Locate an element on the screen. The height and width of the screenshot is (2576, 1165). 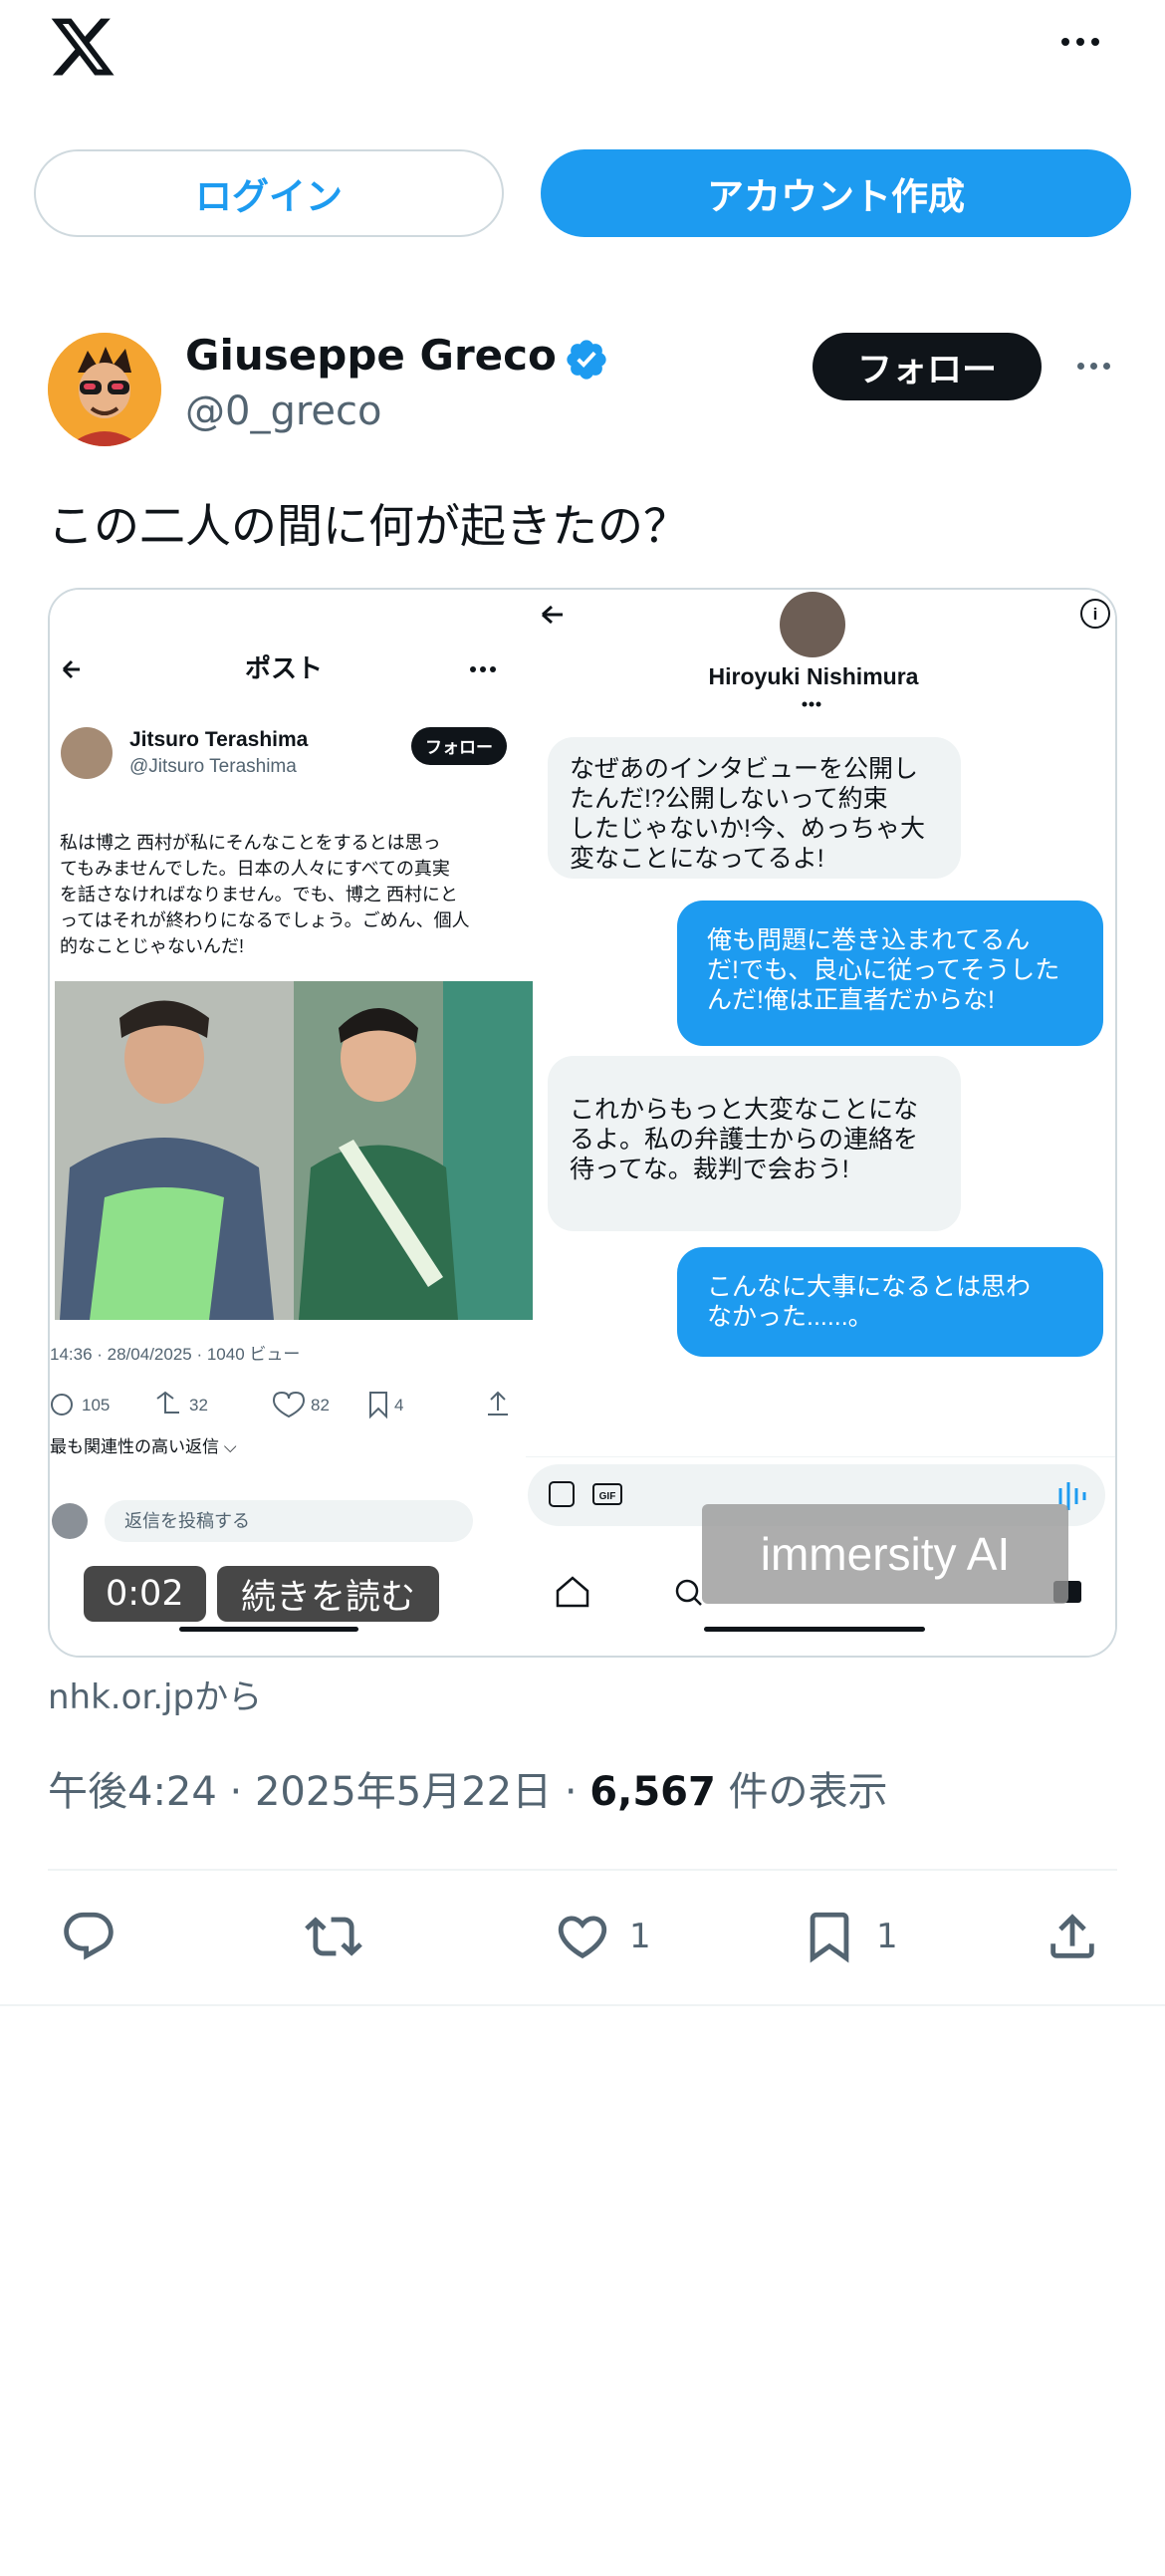
bookmark-icon is located at coordinates (830, 1937).